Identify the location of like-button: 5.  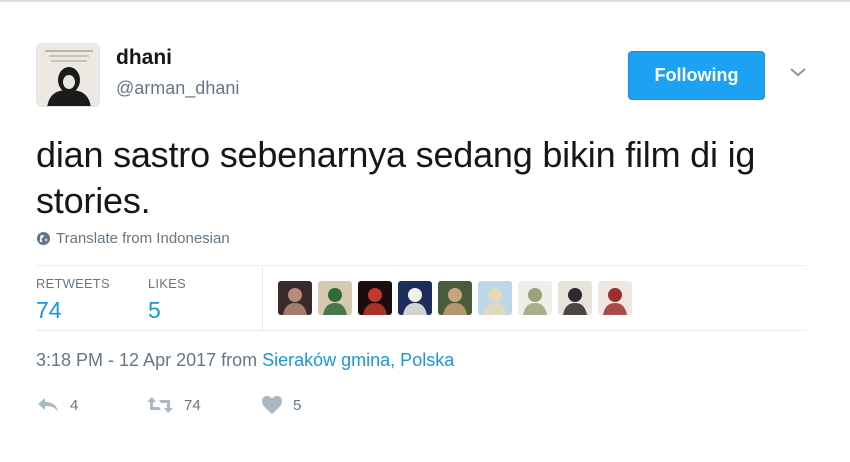
(311, 405).